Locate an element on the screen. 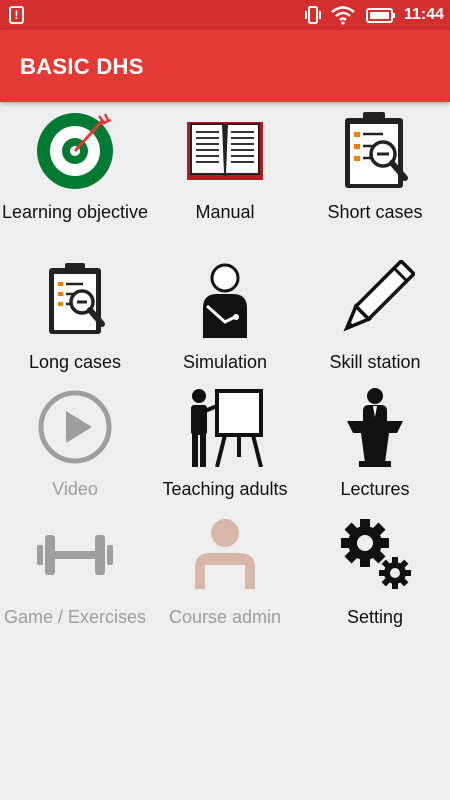 The height and width of the screenshot is (800, 450). menu-item-video: Video is located at coordinates (75, 450).